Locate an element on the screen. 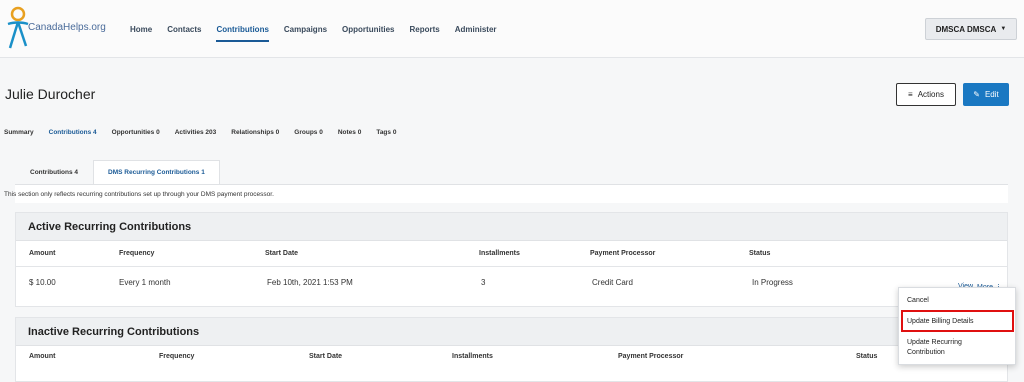 This screenshot has width=1024, height=382. menu-update-recurring-line2: Contribution is located at coordinates (926, 353).